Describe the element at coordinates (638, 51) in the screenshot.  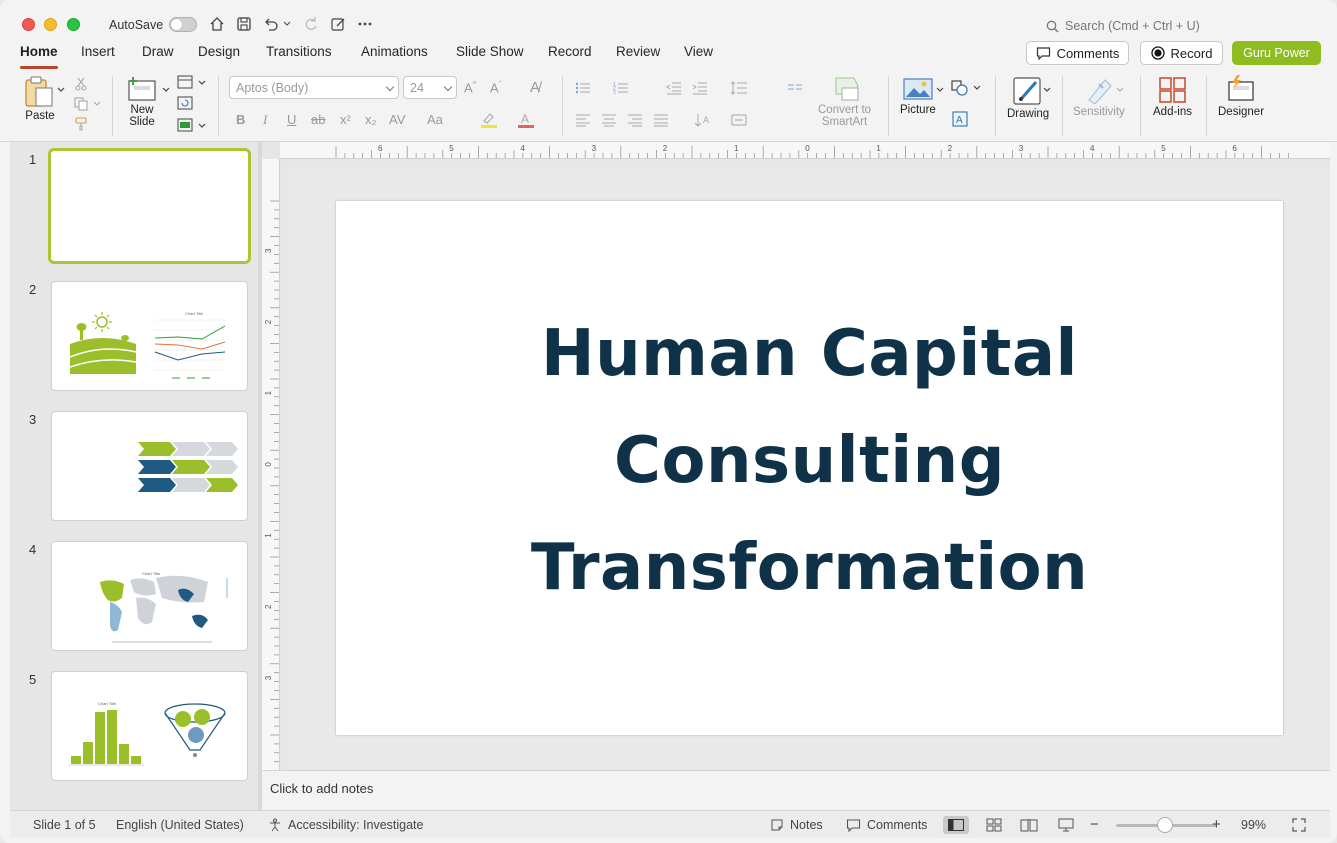
I see `tab-review: Review` at that location.